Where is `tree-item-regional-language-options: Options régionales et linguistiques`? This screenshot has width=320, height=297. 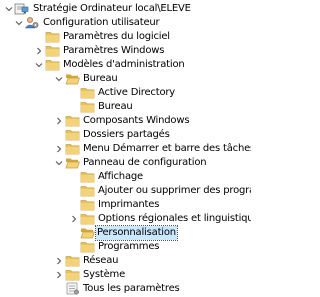 tree-item-regional-language-options: Options régionales et linguistiques is located at coordinates (125, 219).